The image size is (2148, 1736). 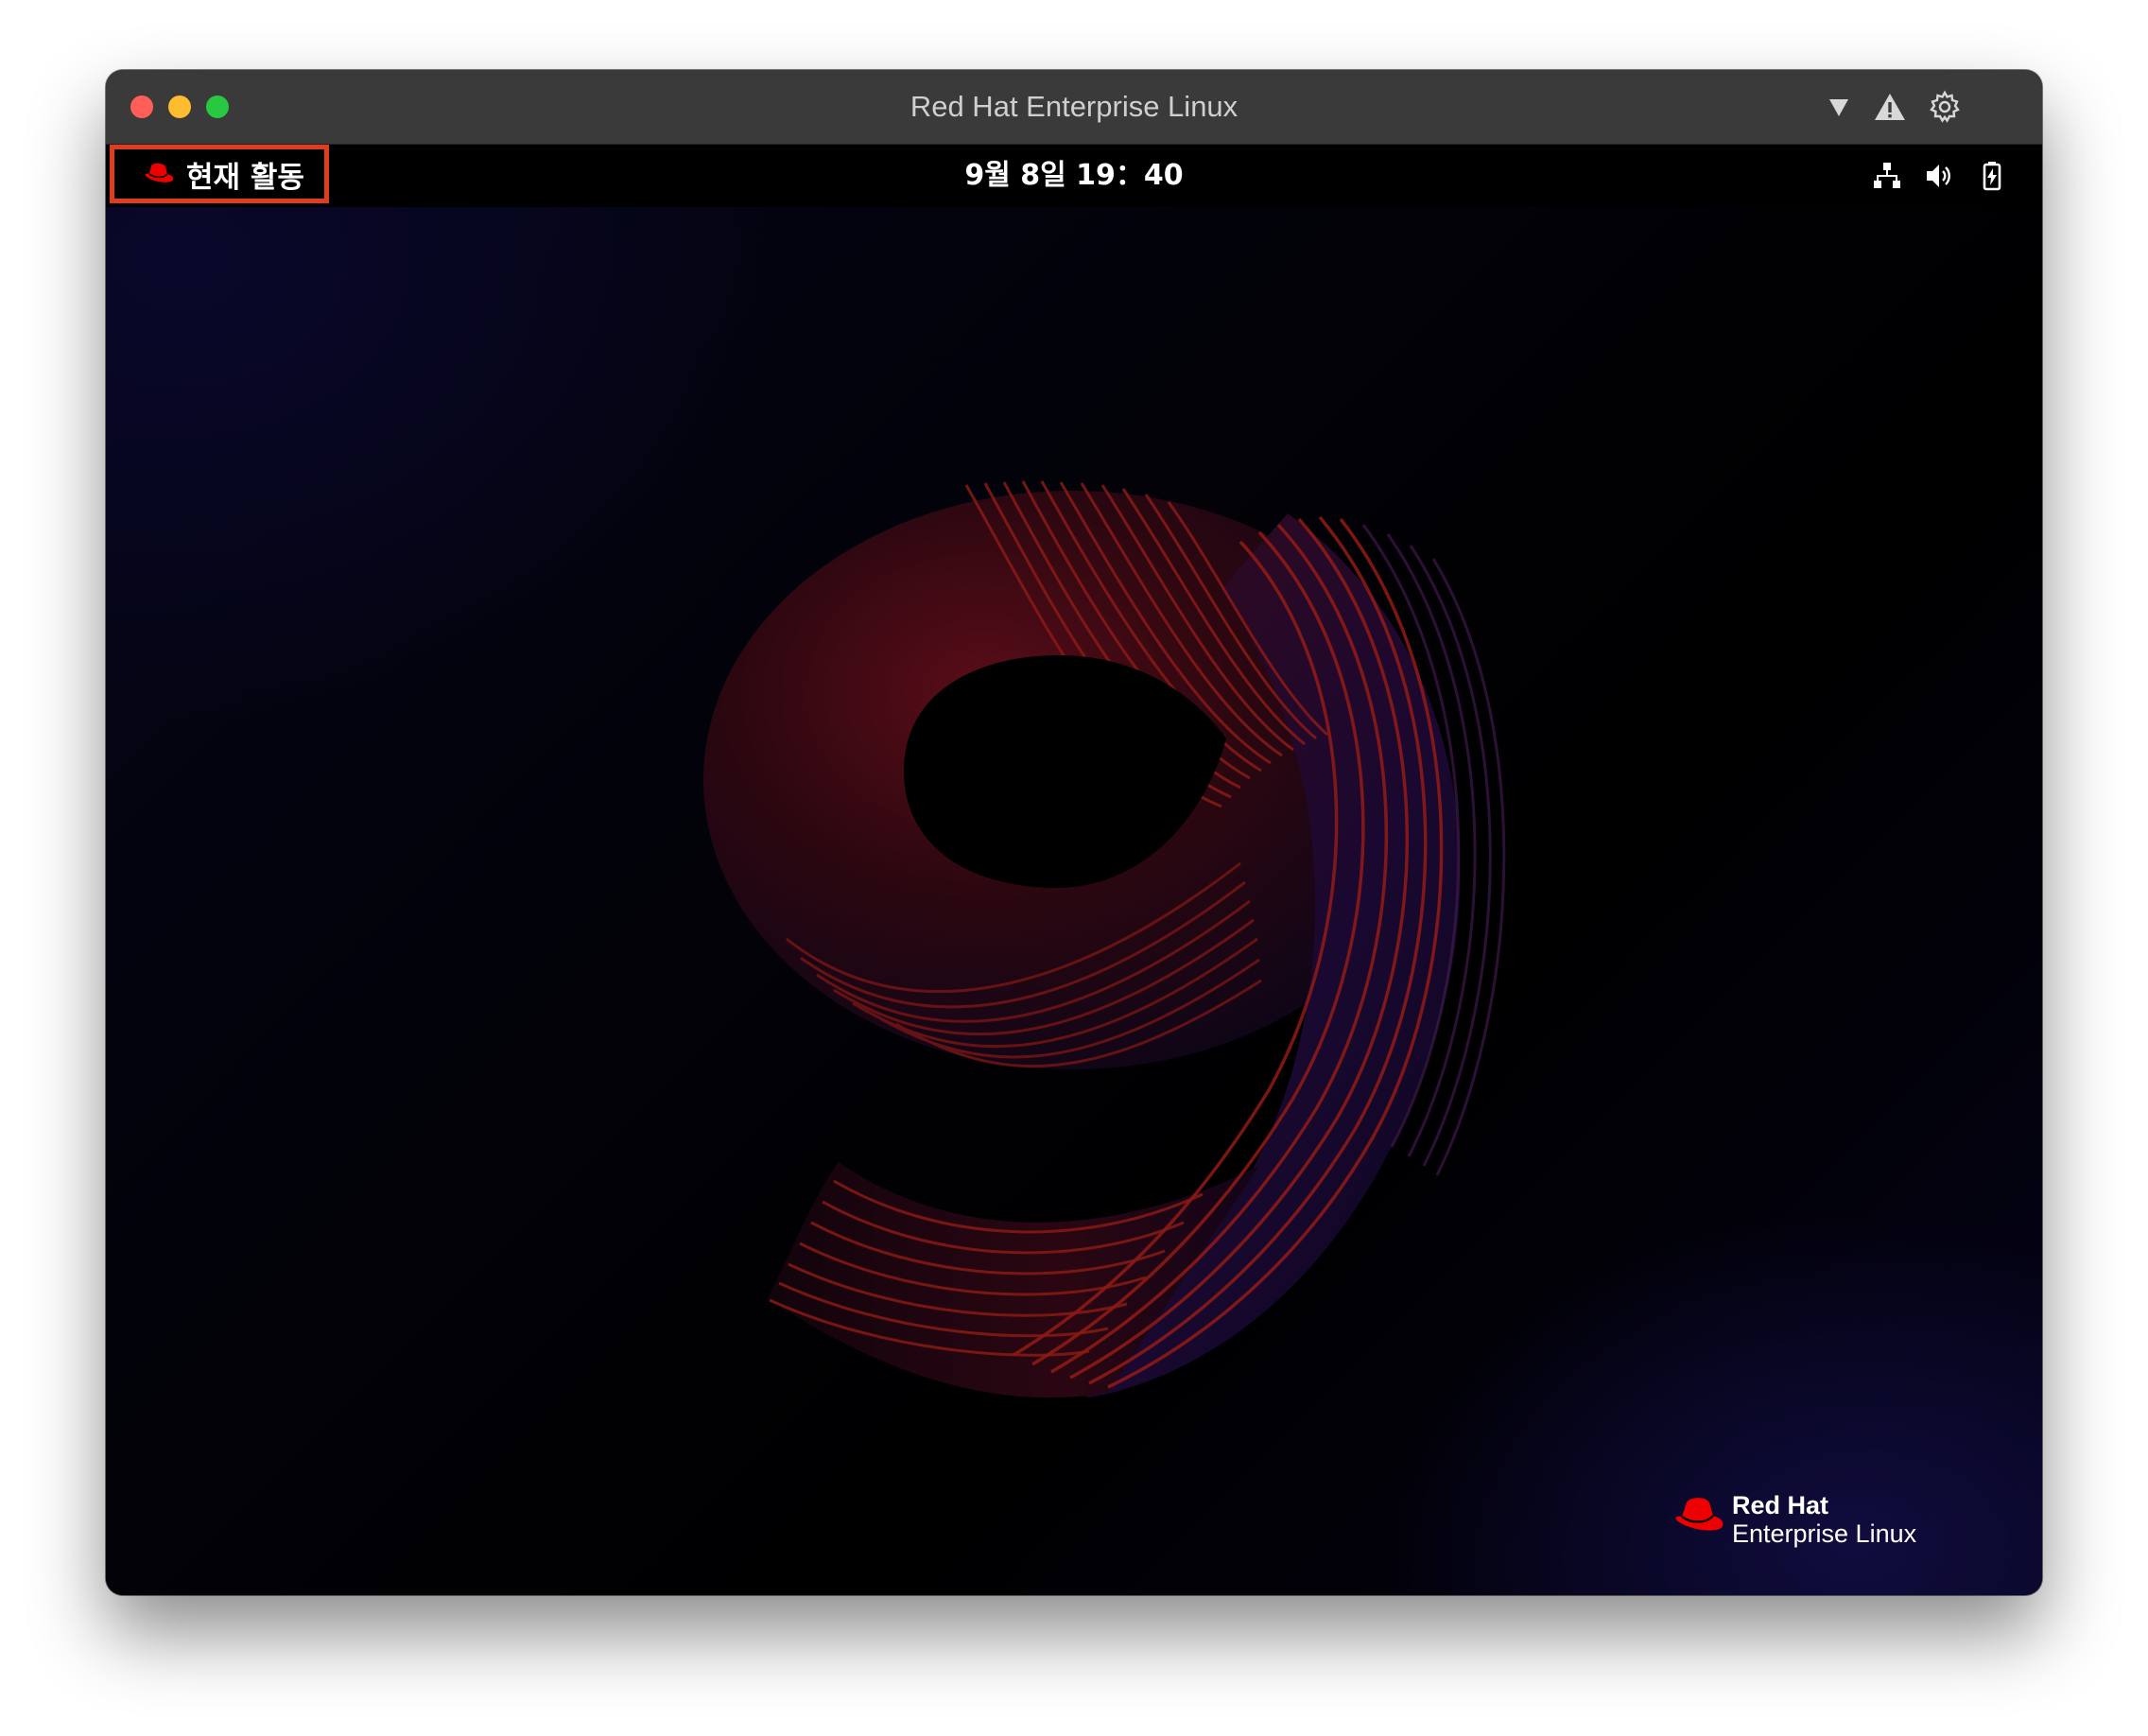 What do you see at coordinates (1887, 176) in the screenshot?
I see `network-icon` at bounding box center [1887, 176].